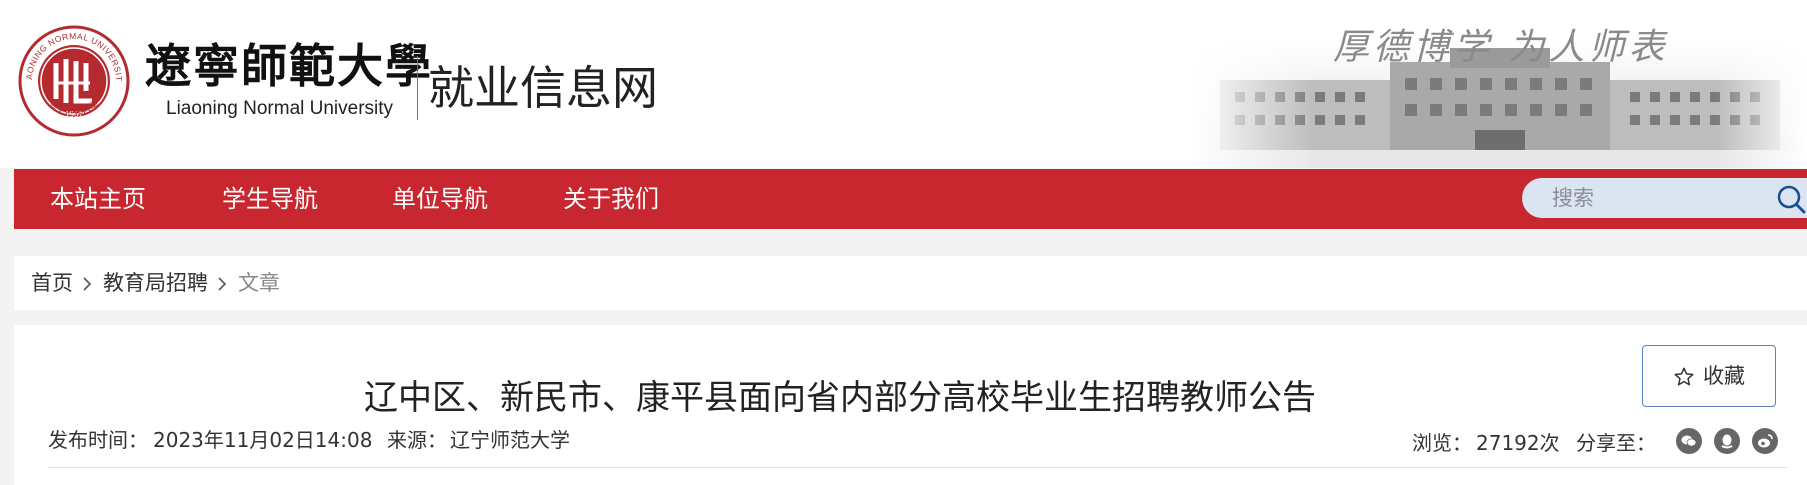  What do you see at coordinates (52, 283) in the screenshot?
I see `breadcrumb-home: 首页` at bounding box center [52, 283].